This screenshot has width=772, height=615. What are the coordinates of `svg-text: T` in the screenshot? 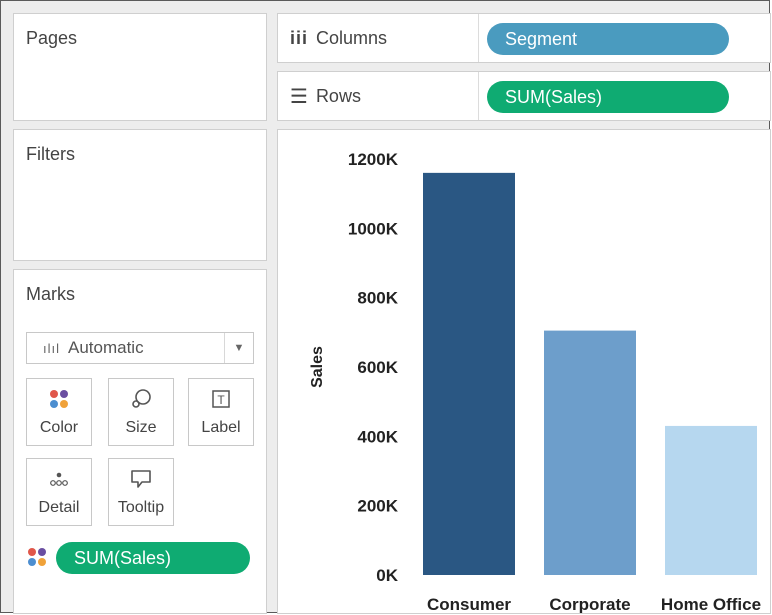 It's located at (221, 400).